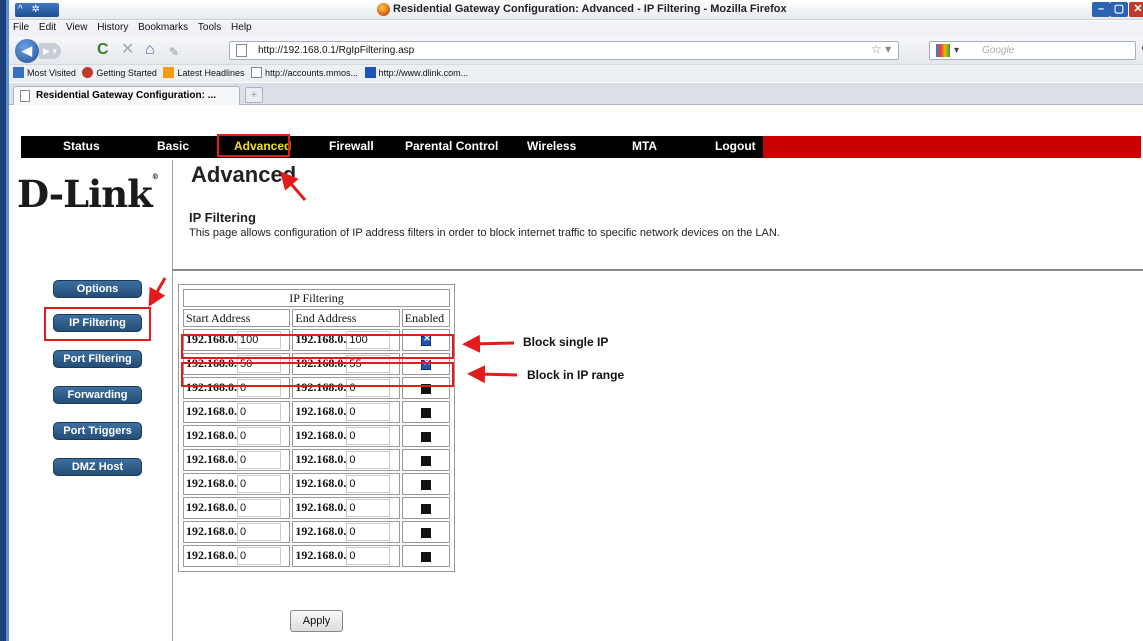  I want to click on home-icon: ⌂, so click(150, 50).